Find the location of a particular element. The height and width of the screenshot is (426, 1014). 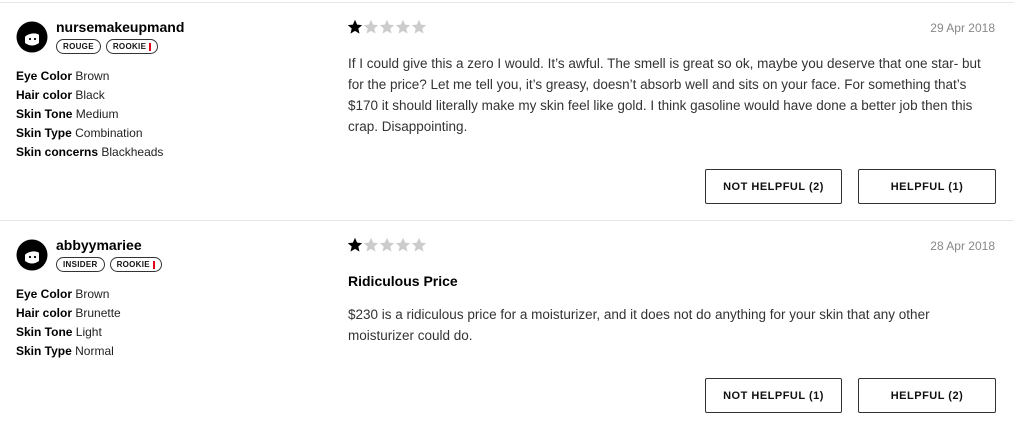

attribute-row: Hair color Brunette is located at coordinates (68, 313).